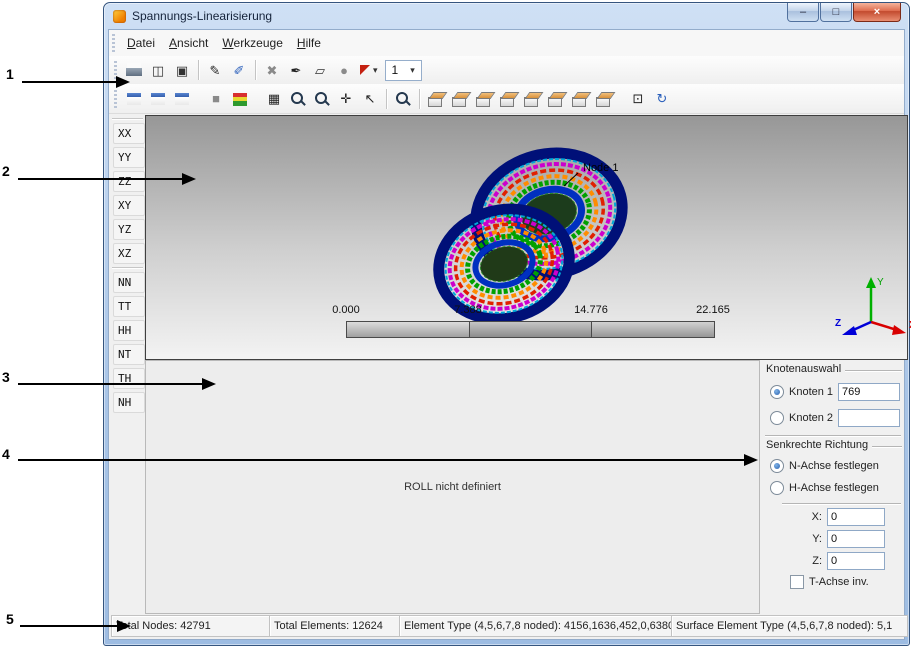 The width and height of the screenshot is (911, 647). Describe the element at coordinates (508, 99) in the screenshot. I see `view-right-icon` at that location.